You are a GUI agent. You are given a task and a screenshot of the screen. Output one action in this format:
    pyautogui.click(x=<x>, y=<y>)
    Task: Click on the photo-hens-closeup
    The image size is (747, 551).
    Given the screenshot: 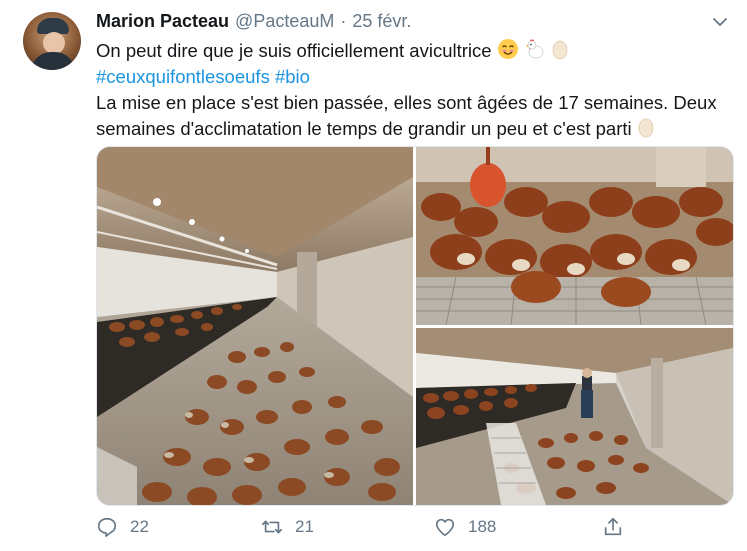 What is the action you would take?
    pyautogui.click(x=574, y=236)
    